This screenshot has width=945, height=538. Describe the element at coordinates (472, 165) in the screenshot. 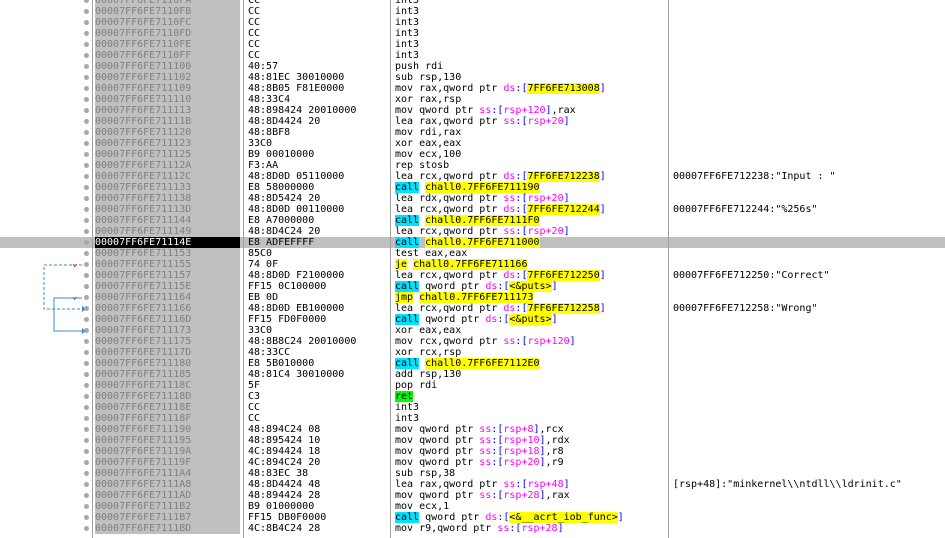

I see `instruction-row: 00007FF6FE71112A F3:AA rep stosb` at that location.